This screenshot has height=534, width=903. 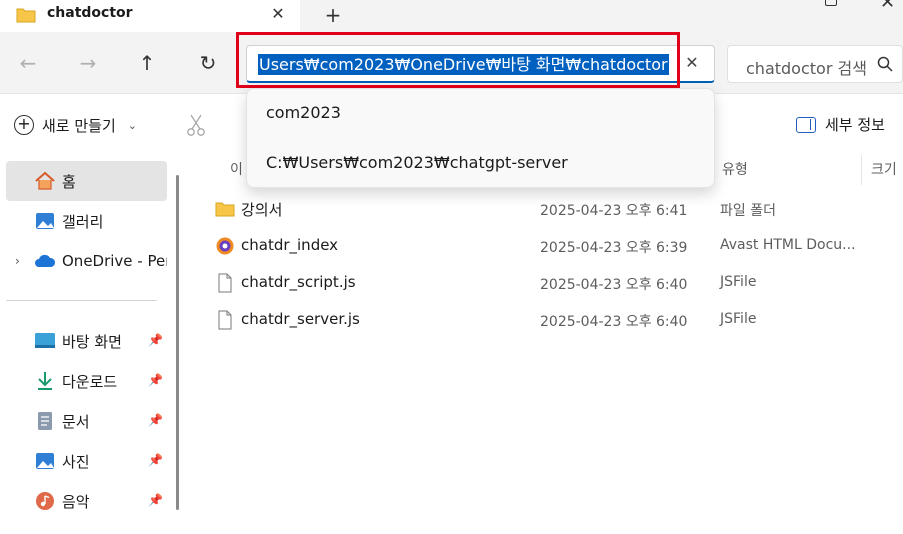 What do you see at coordinates (76, 461) in the screenshot?
I see `sidebar-item-label: 사진` at bounding box center [76, 461].